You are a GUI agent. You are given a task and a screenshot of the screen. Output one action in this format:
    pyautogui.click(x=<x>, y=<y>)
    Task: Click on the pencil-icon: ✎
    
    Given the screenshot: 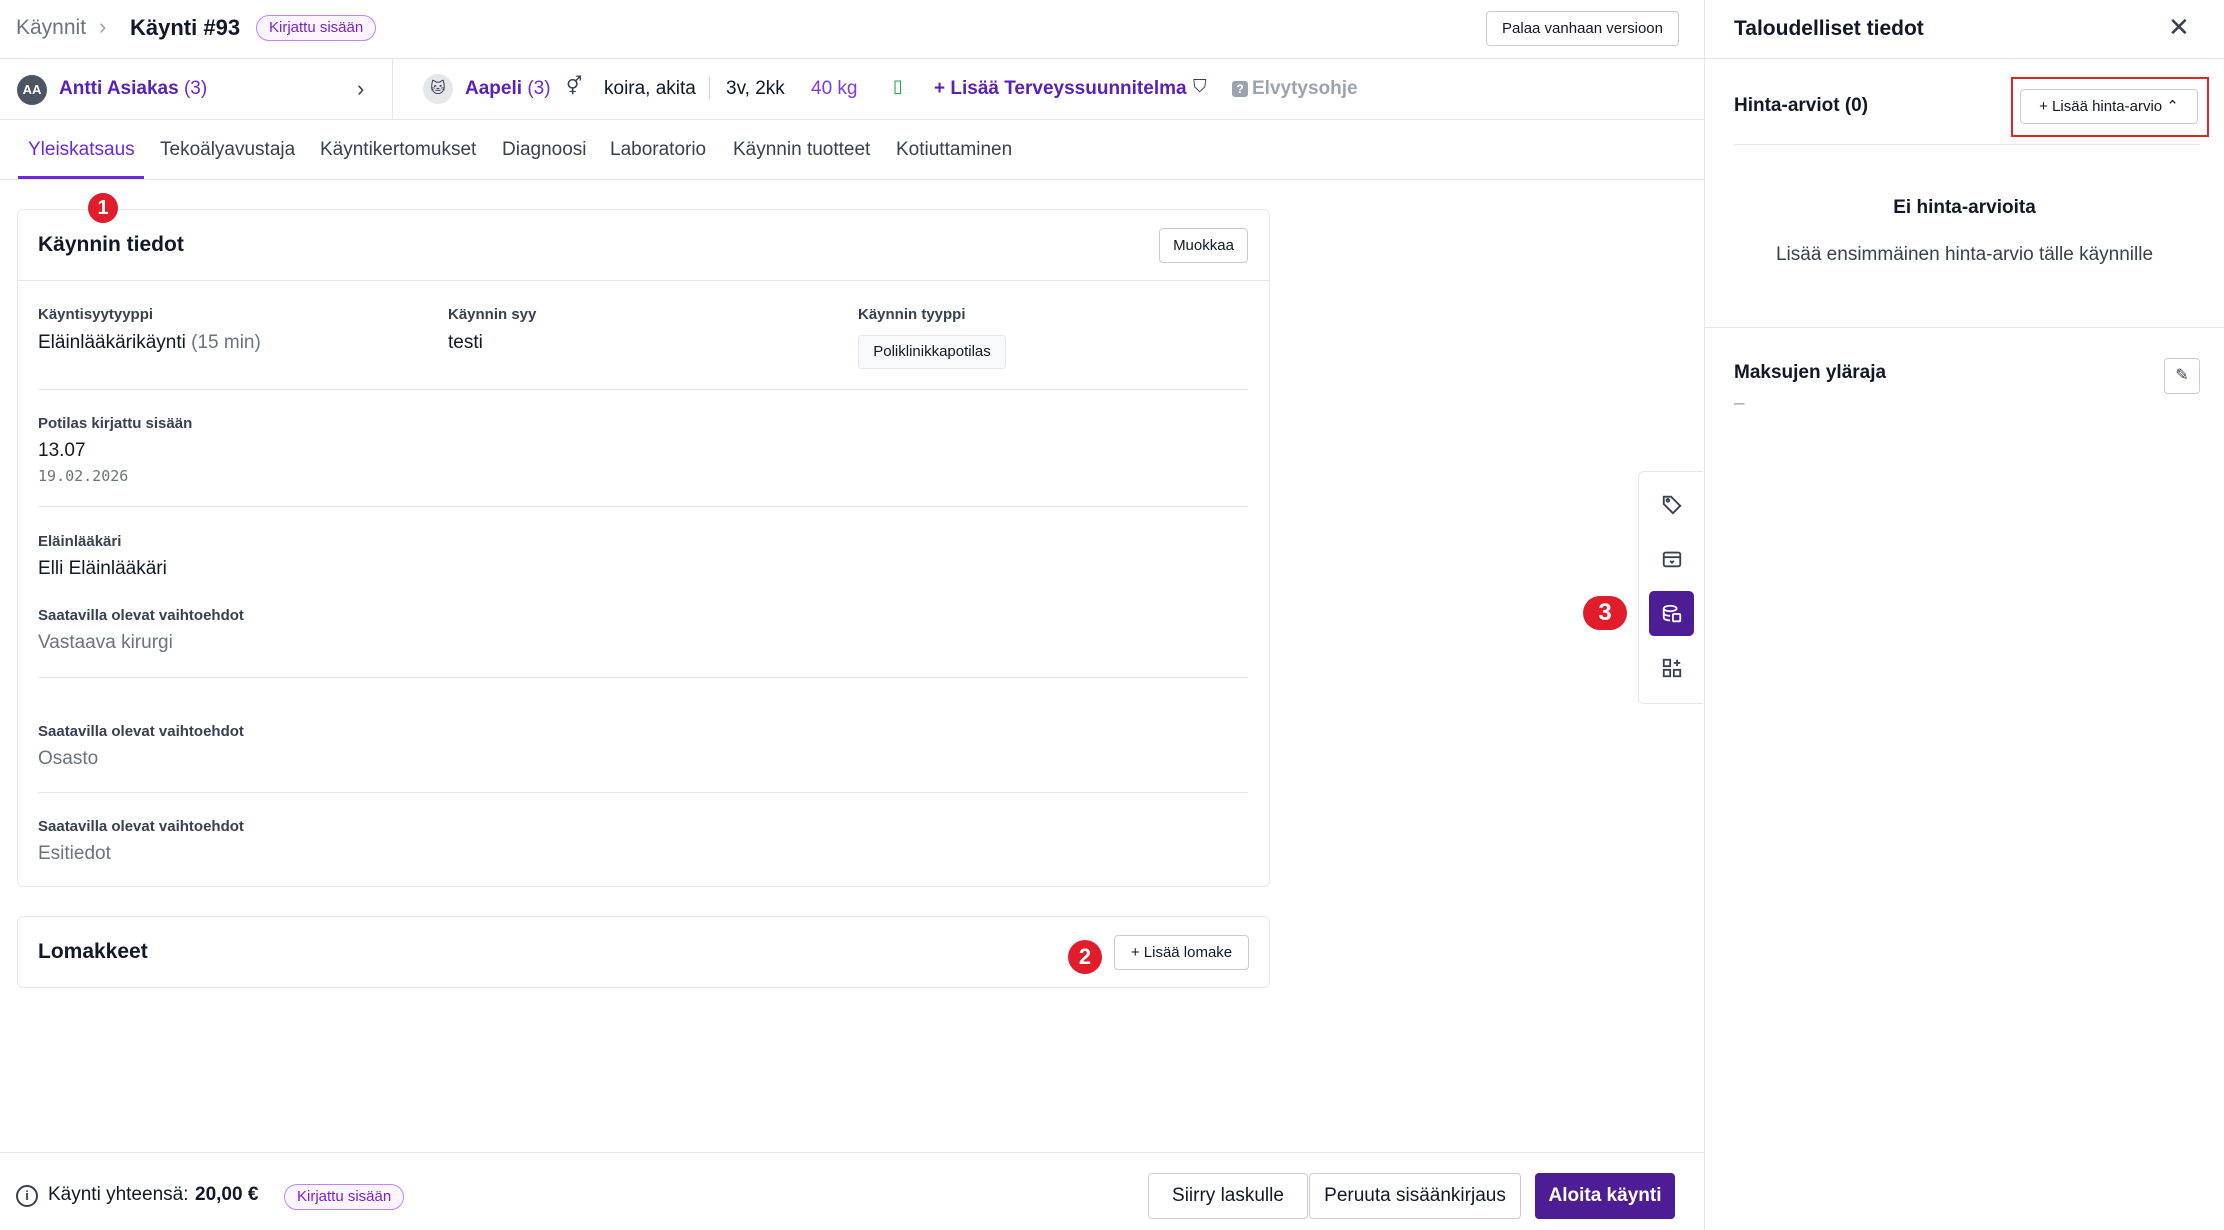 What is the action you would take?
    pyautogui.click(x=2182, y=376)
    